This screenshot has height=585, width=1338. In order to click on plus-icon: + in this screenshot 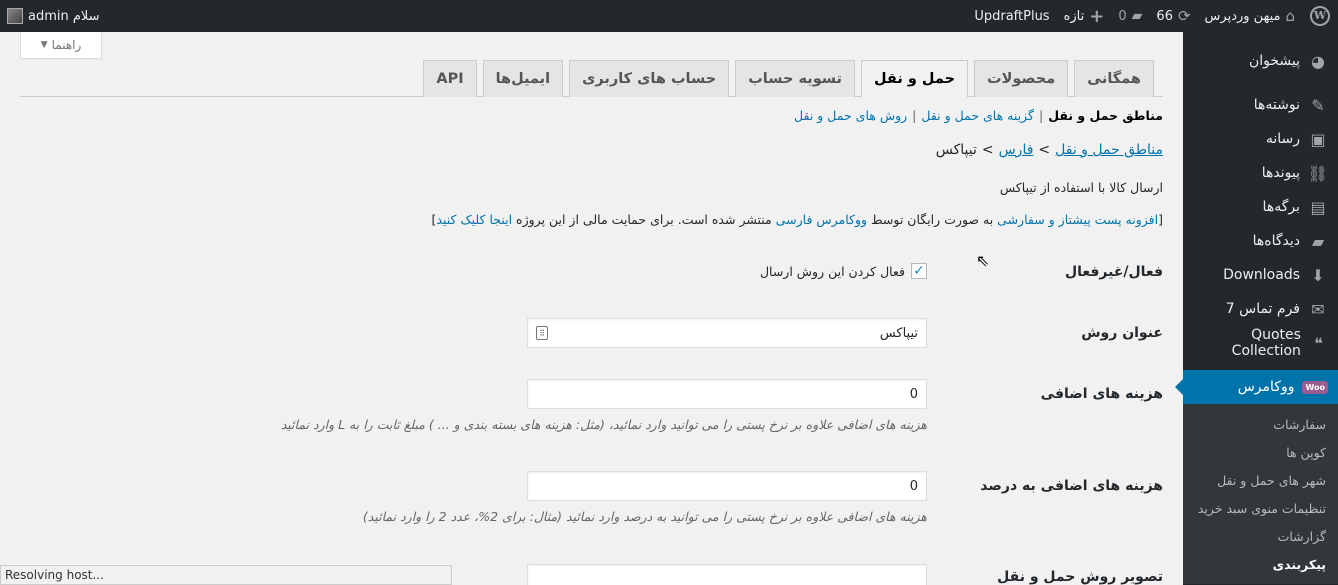, I will do `click(1097, 16)`.